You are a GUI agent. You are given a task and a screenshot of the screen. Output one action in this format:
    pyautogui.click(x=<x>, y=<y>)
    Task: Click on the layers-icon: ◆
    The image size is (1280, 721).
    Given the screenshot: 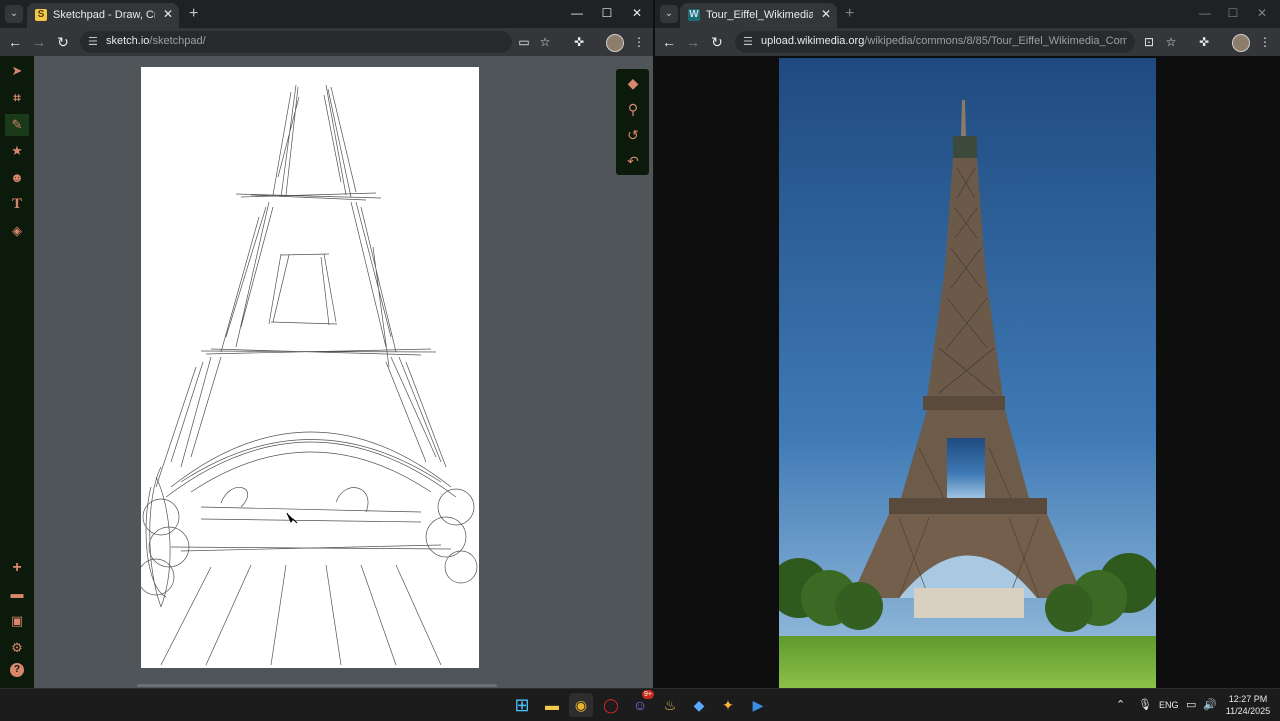 What is the action you would take?
    pyautogui.click(x=633, y=83)
    